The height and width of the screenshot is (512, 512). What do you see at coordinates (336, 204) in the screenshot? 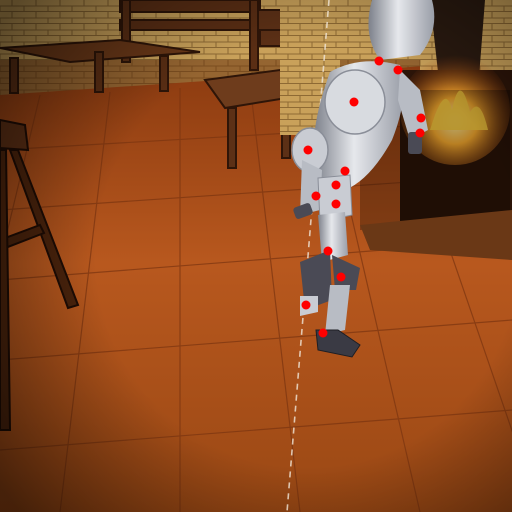
I see `keypoint-right-hip` at bounding box center [336, 204].